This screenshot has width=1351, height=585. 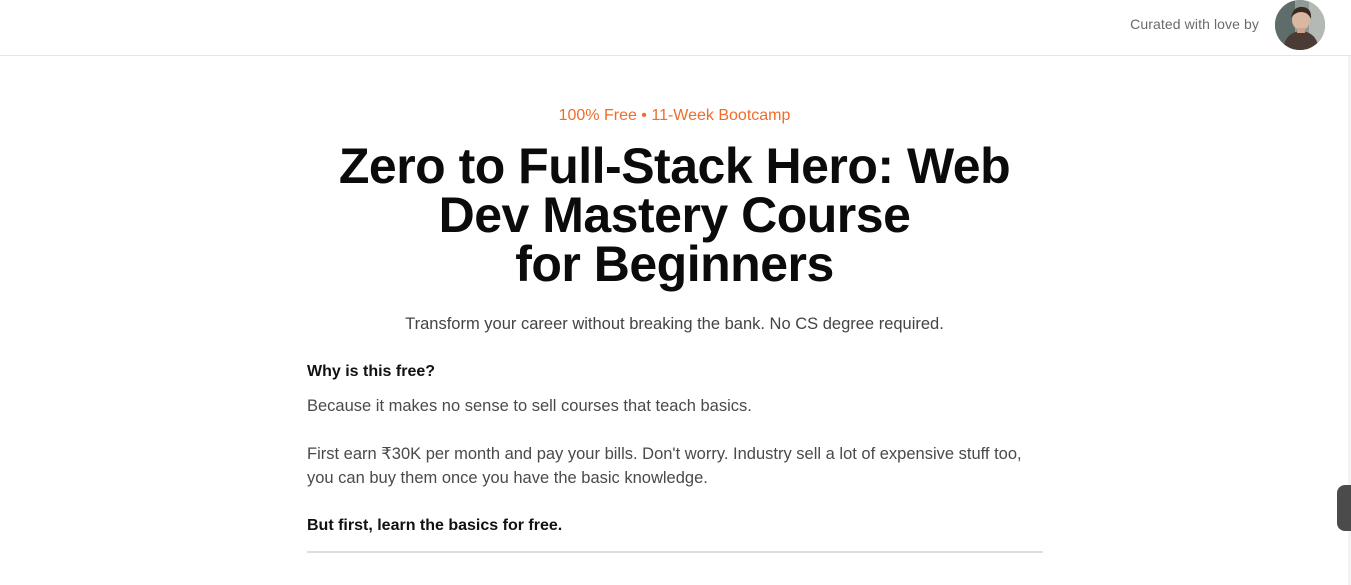 I want to click on side-handle, so click(x=1344, y=508).